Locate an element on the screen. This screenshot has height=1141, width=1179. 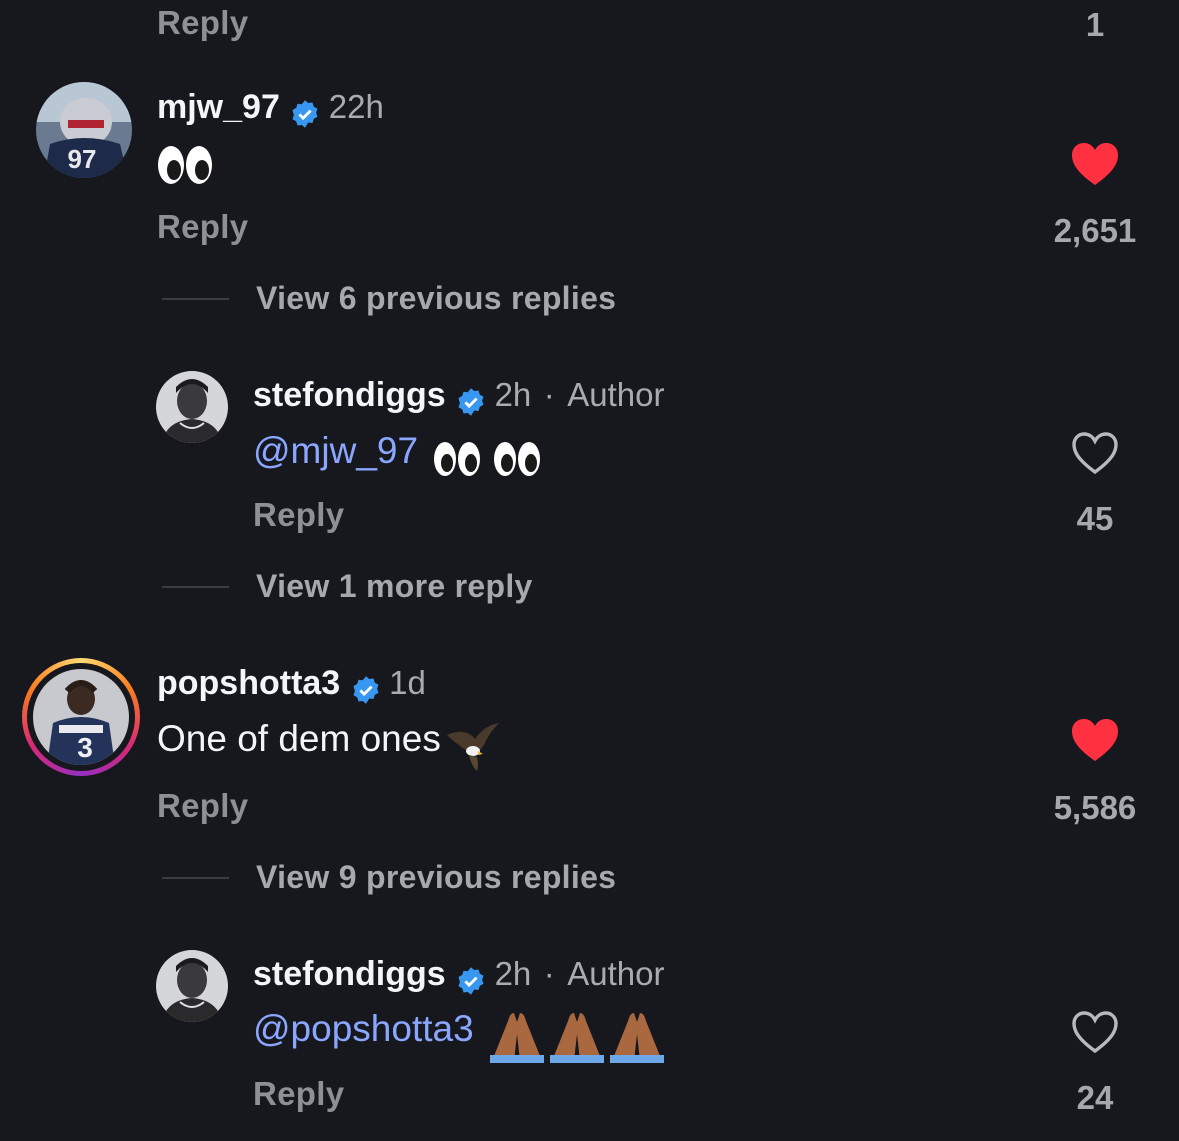
folded-hands-emoji-icon is located at coordinates (577, 1037).